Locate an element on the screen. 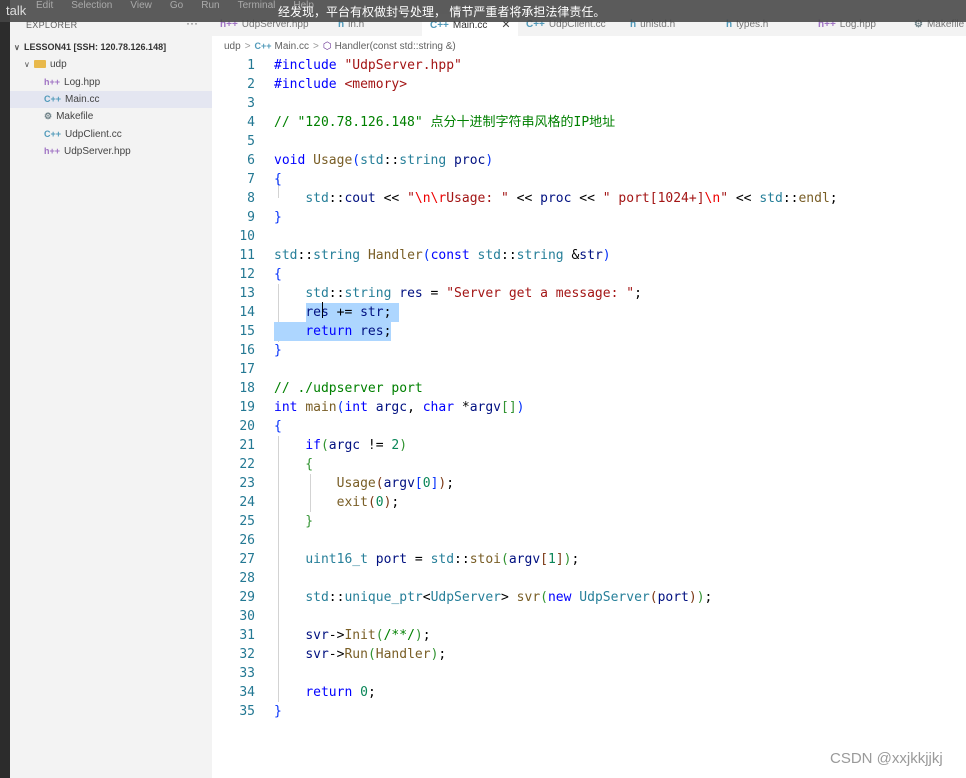 Image resolution: width=966 pixels, height=778 pixels. code-token: Run is located at coordinates (356, 654).